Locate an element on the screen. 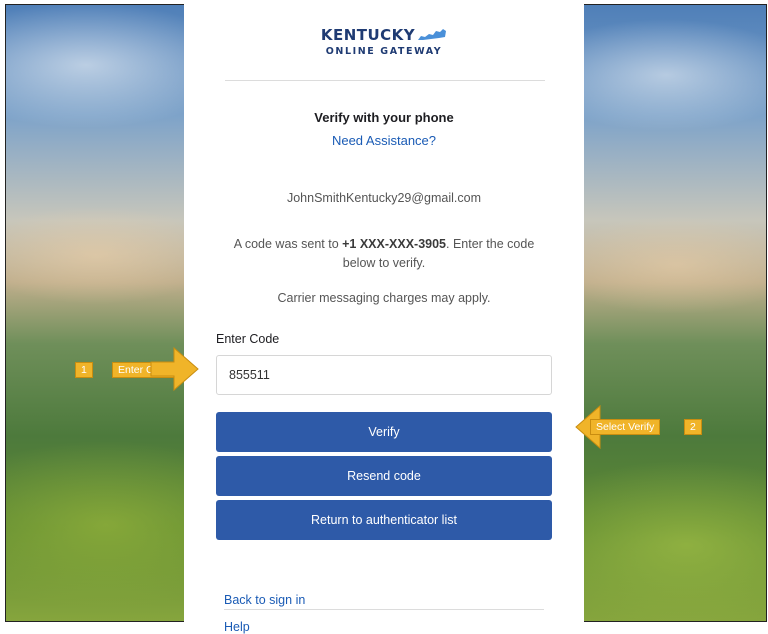 The width and height of the screenshot is (768, 634). kentucky-online-gateway-logo: KENTUCKY ONLINE GATEWAY is located at coordinates (384, 41).